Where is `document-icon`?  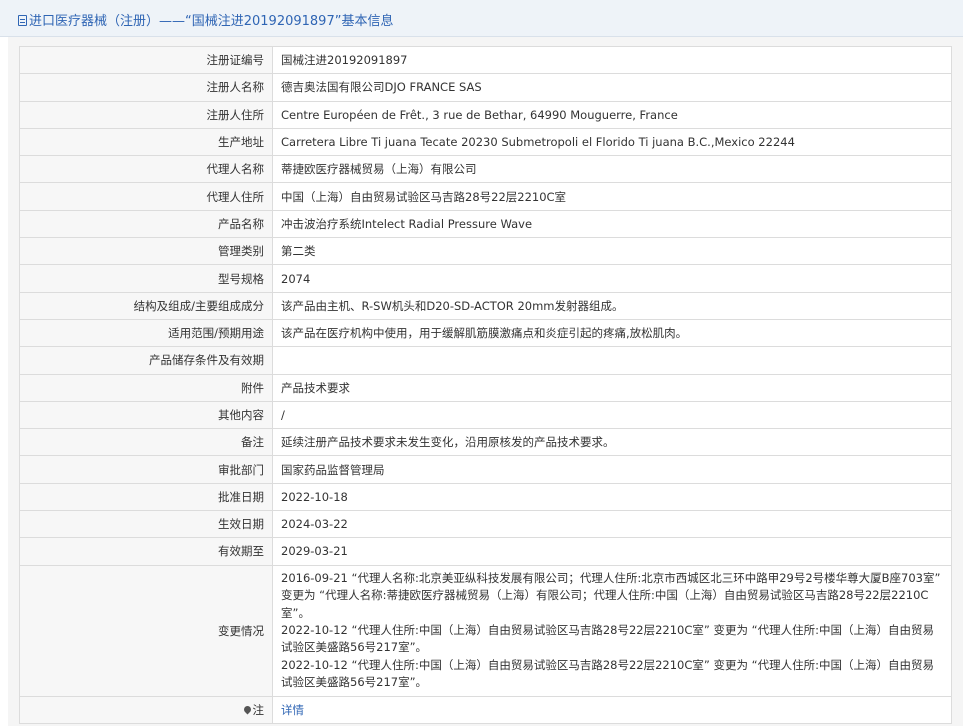 document-icon is located at coordinates (22, 20).